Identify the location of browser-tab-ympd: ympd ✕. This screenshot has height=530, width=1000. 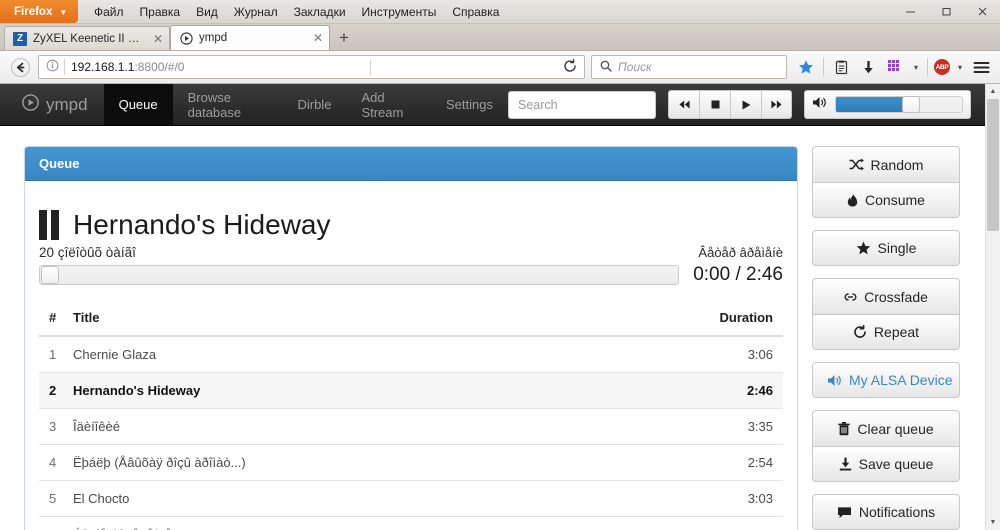
(250, 37).